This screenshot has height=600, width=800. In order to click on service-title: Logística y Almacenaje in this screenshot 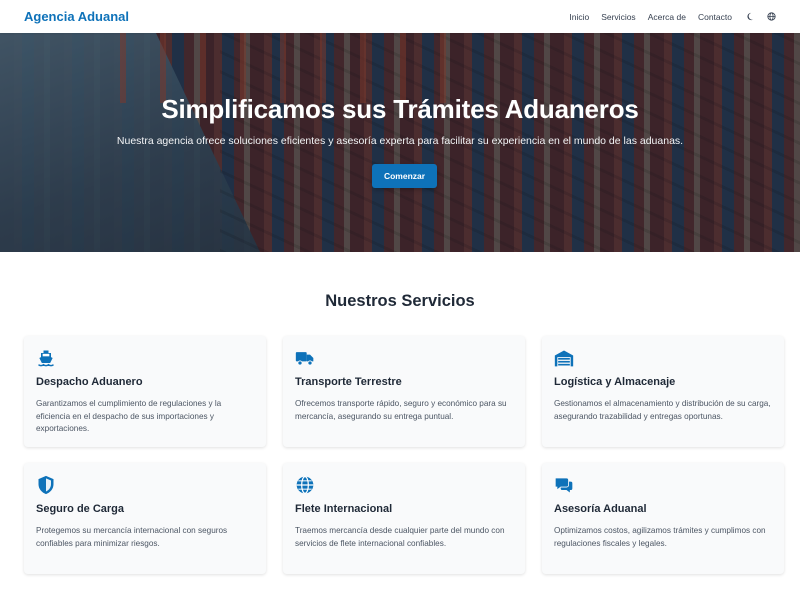, I will do `click(615, 382)`.